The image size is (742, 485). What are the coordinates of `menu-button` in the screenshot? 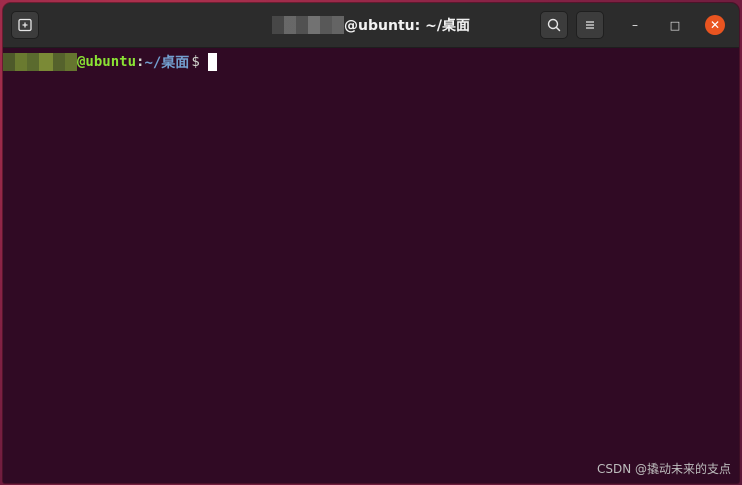 It's located at (590, 25).